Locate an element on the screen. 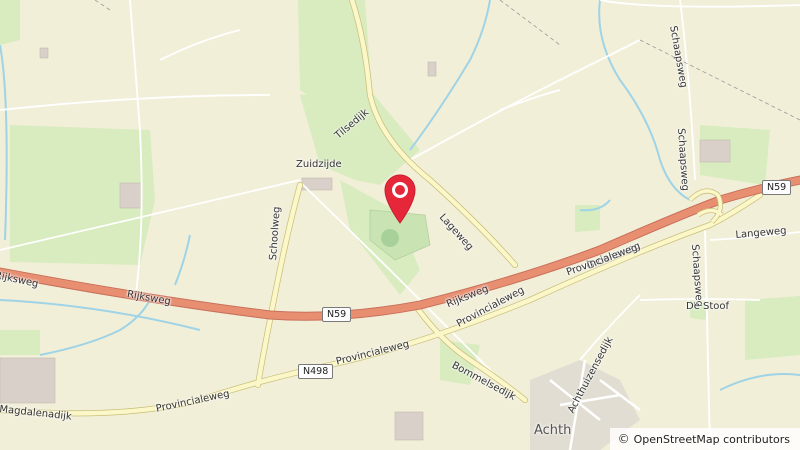 This screenshot has width=800, height=450. copyright-symbol: © is located at coordinates (623, 439).